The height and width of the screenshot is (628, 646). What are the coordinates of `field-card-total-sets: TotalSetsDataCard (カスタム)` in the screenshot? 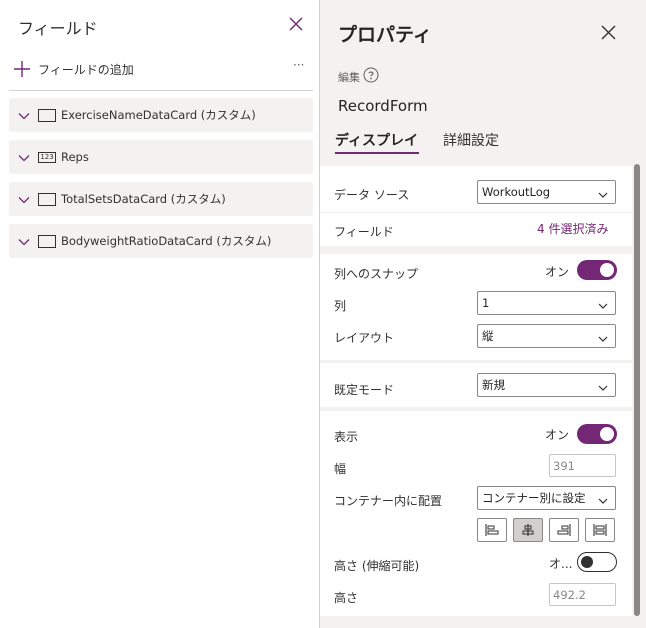 It's located at (161, 199).